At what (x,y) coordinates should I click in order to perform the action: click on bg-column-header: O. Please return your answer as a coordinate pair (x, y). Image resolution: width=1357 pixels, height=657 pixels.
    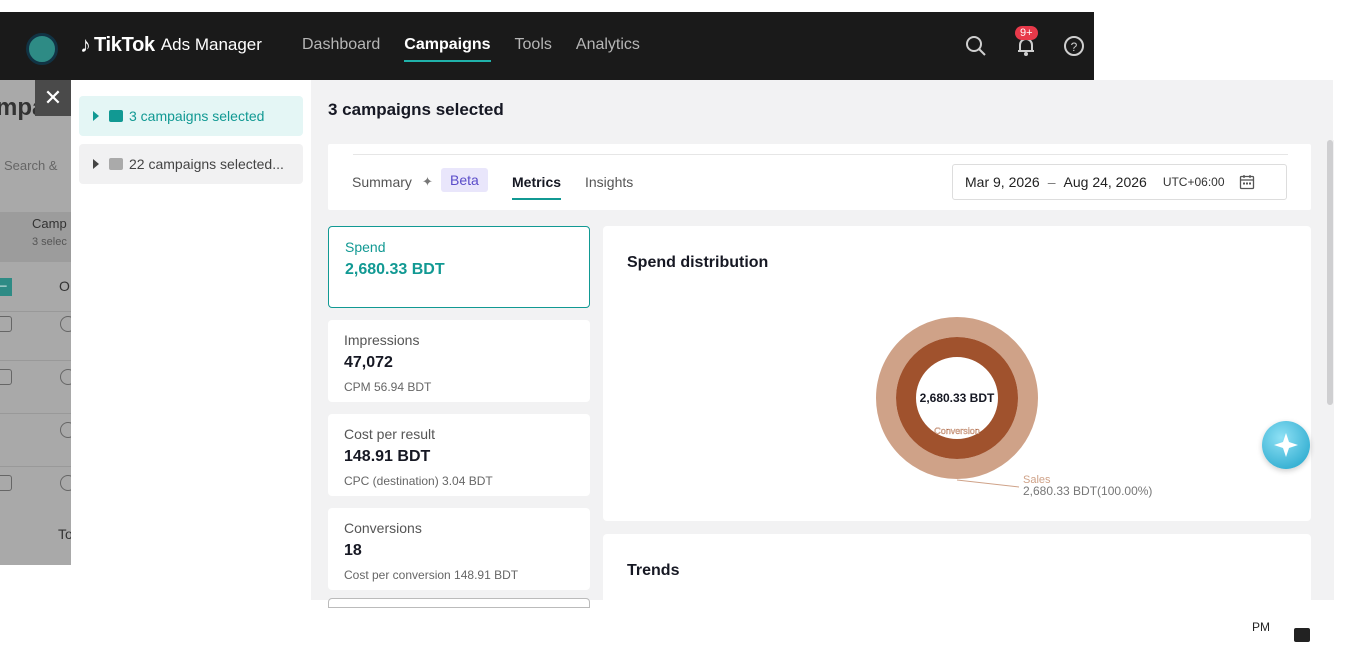
    Looking at the image, I should click on (64, 286).